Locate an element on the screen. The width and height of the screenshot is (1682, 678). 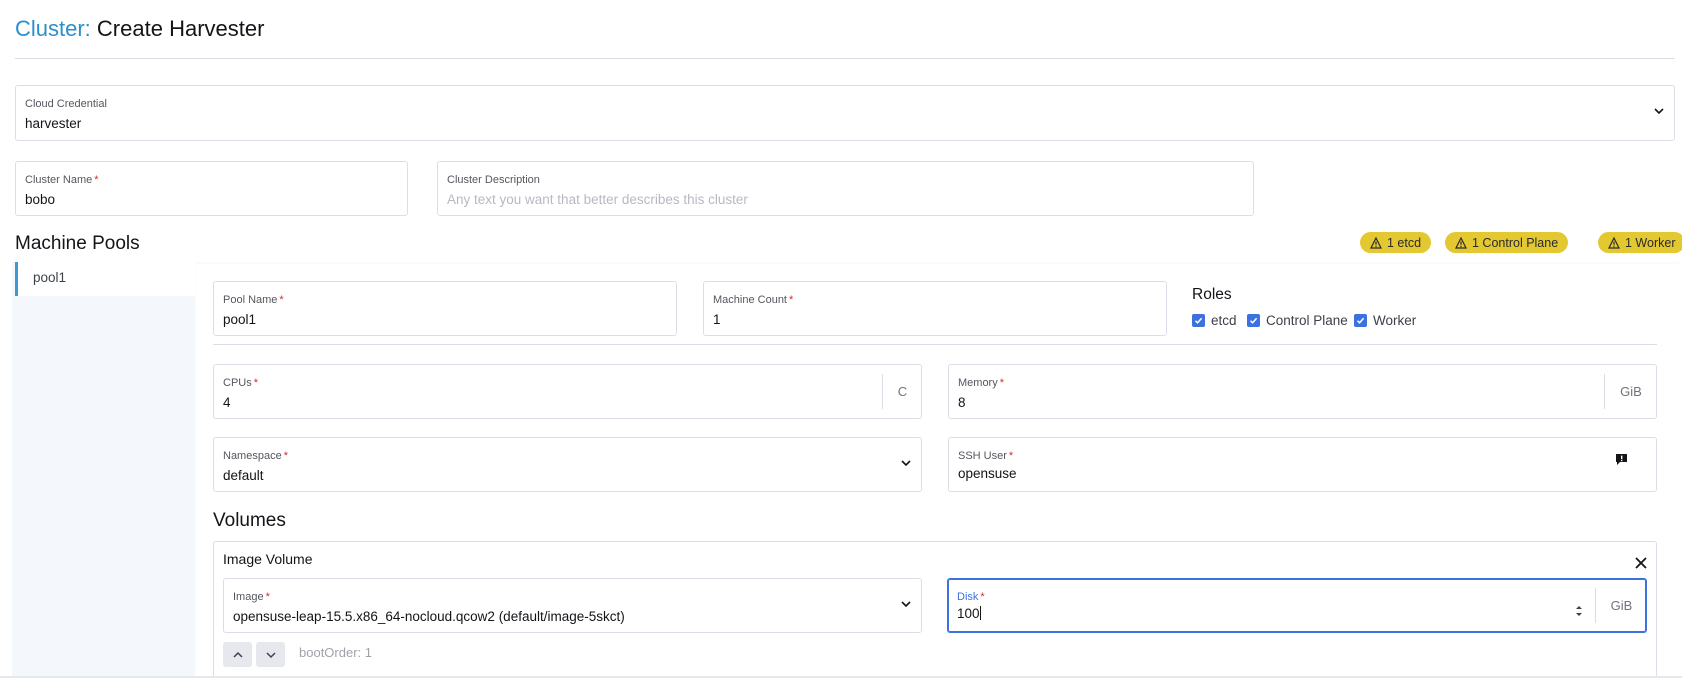
breadcrumb-cluster: Cluster: is located at coordinates (53, 28).